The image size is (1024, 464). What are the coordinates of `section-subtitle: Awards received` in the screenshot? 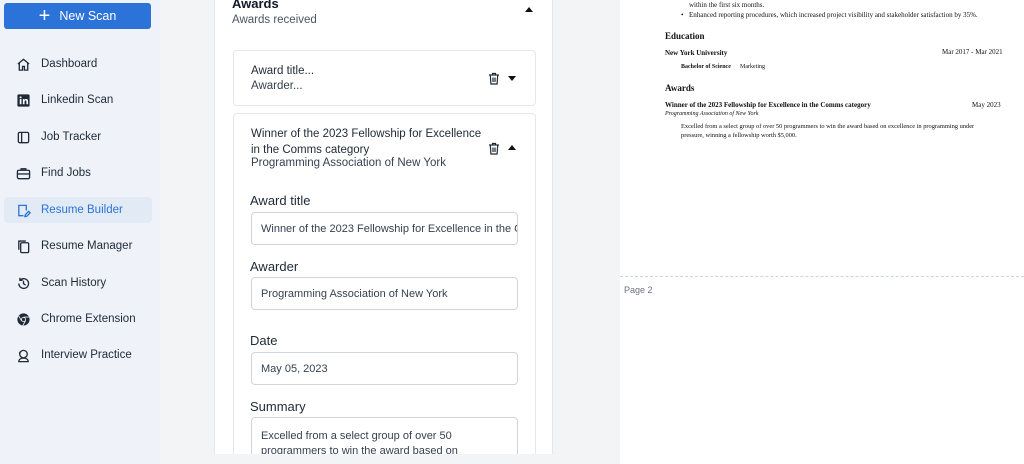 It's located at (274, 20).